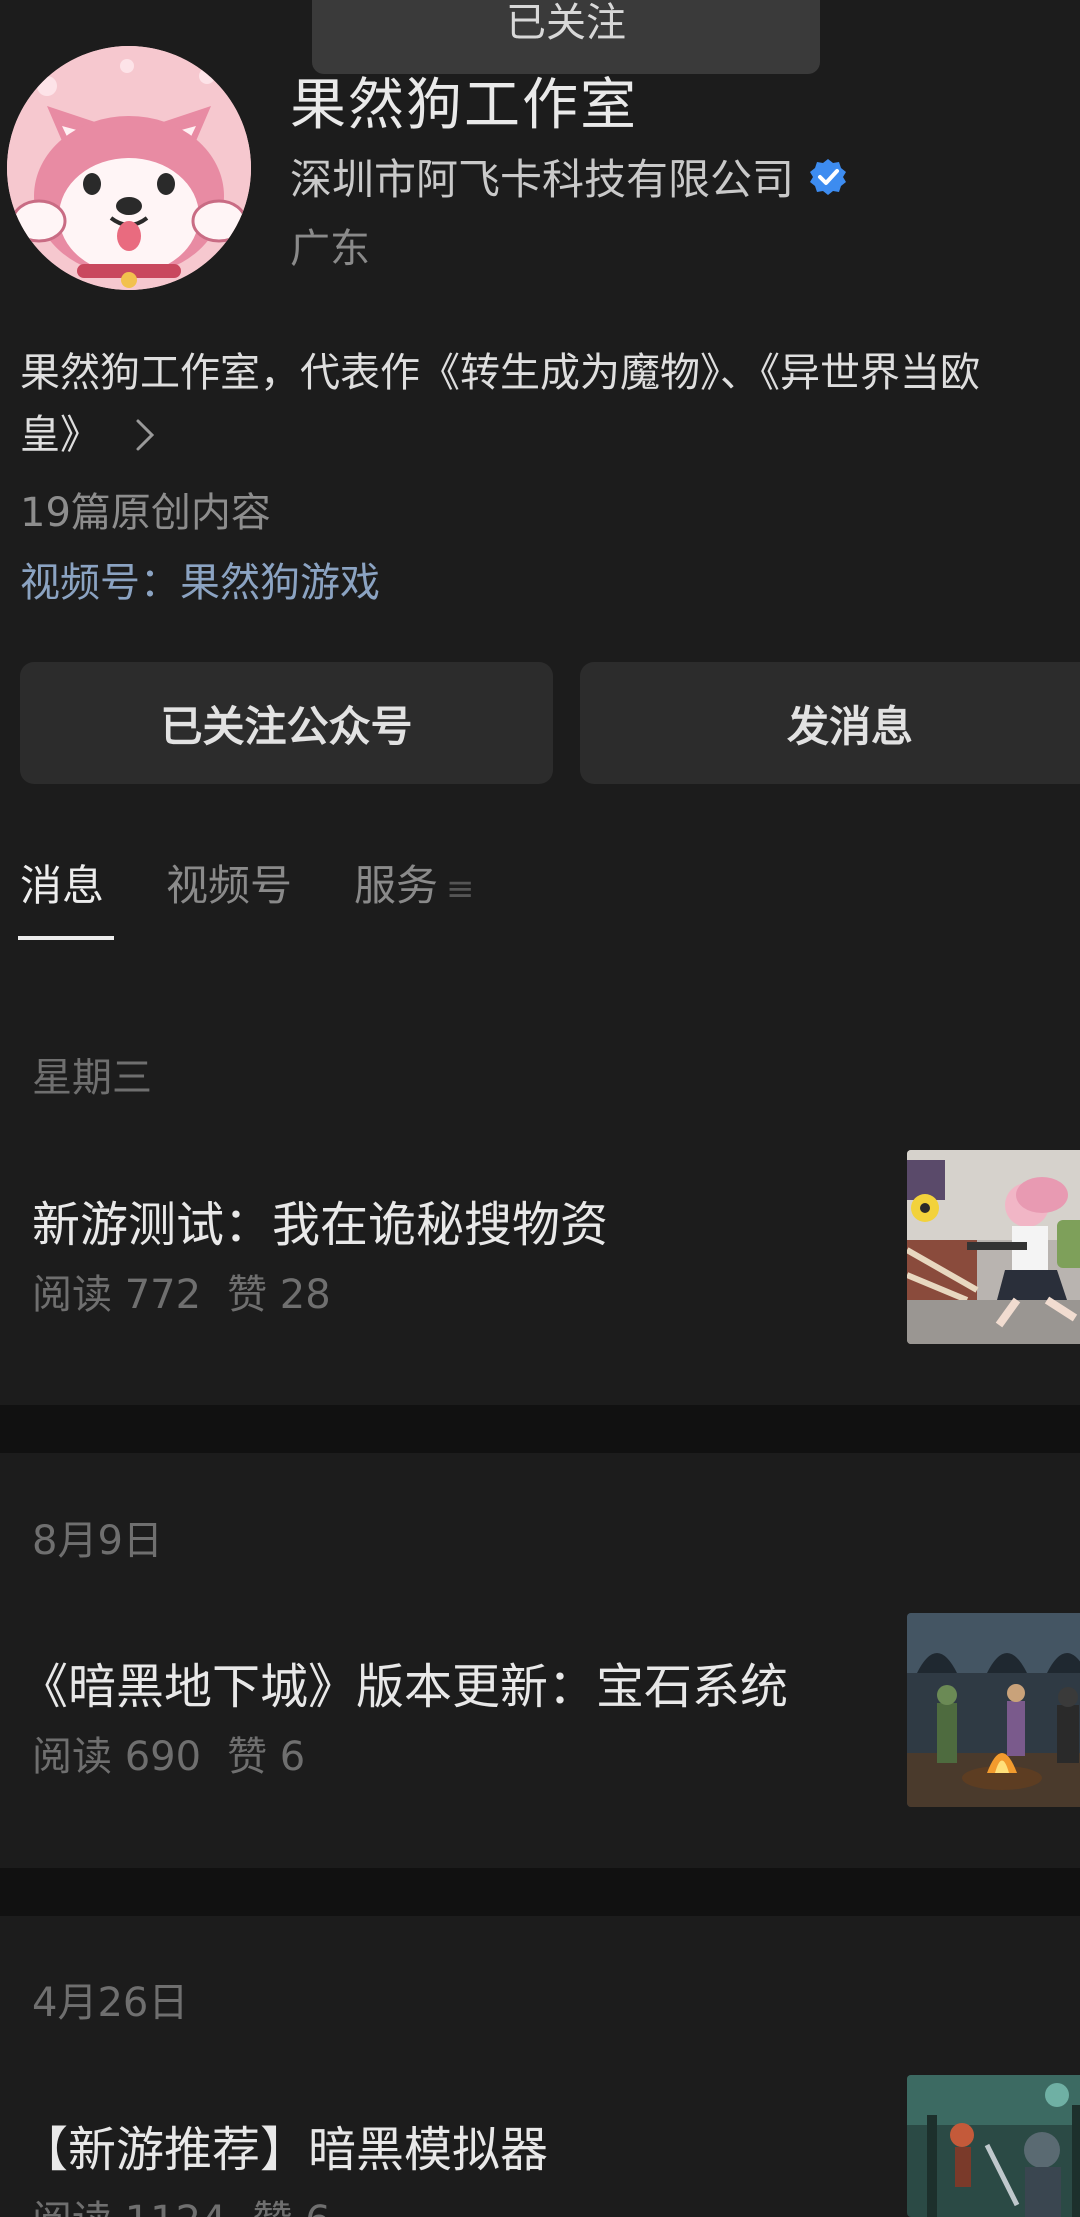 This screenshot has width=1080, height=2217. I want to click on article-stats: 阅读 772 赞 28, so click(181, 1291).